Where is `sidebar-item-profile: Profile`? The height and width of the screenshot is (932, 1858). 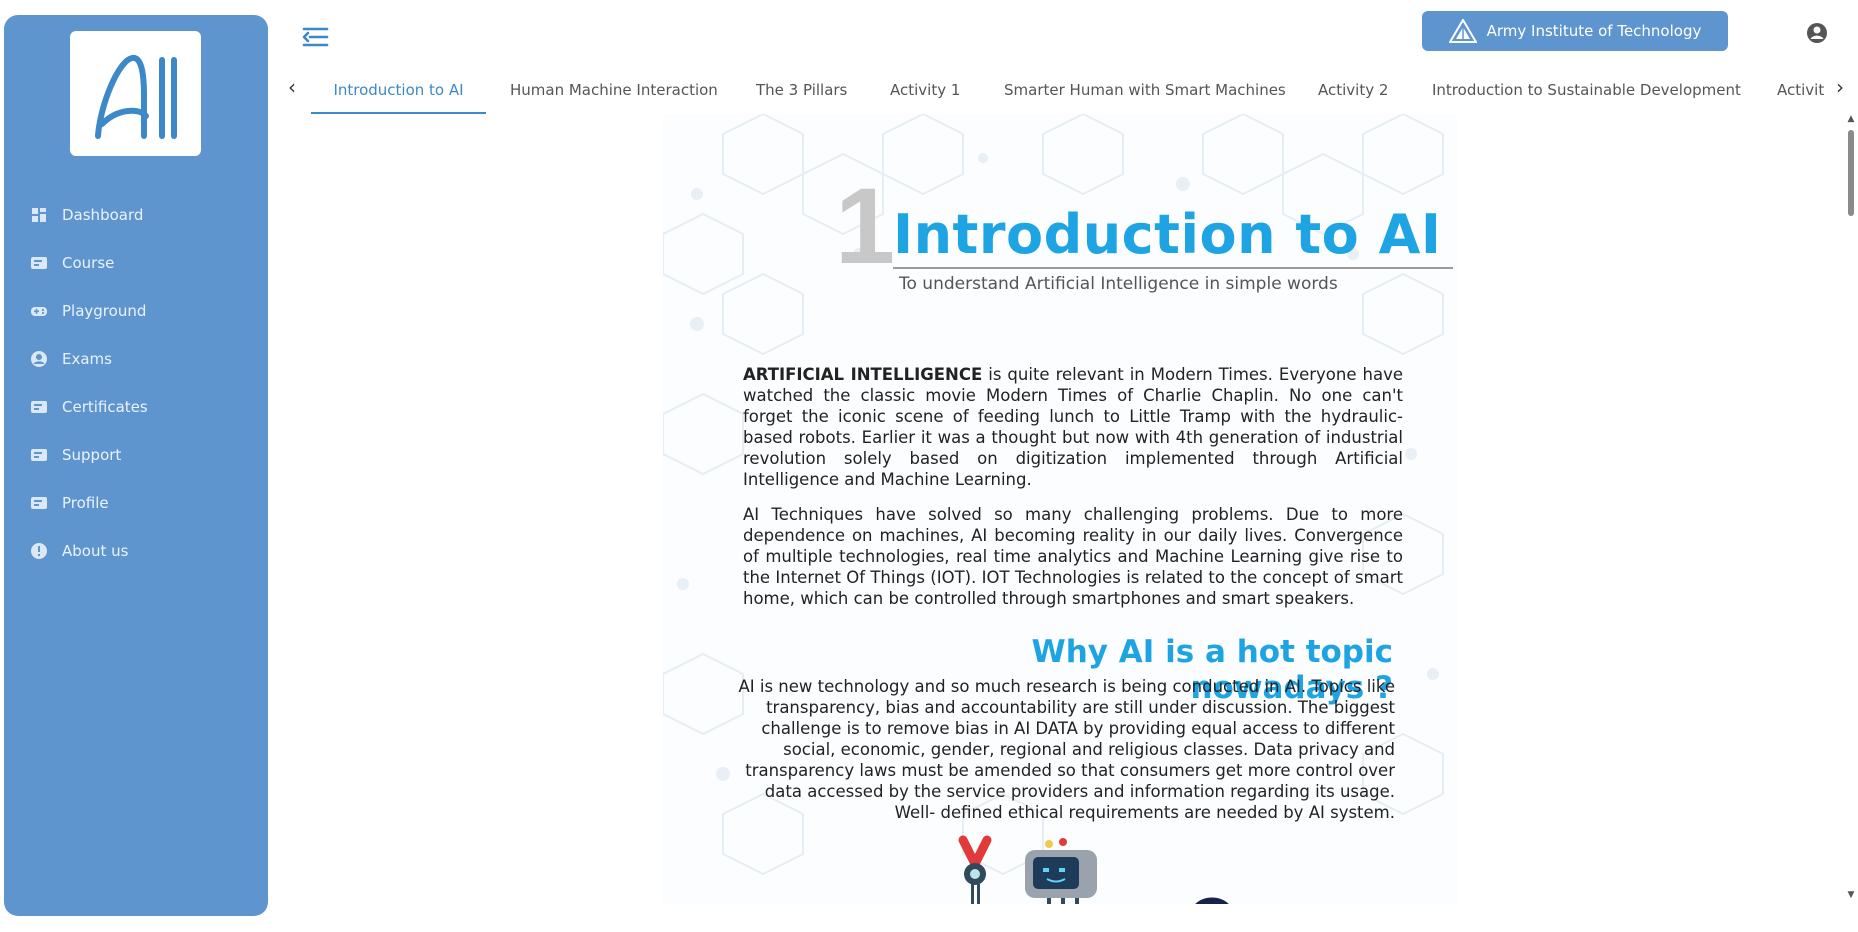 sidebar-item-profile: Profile is located at coordinates (136, 503).